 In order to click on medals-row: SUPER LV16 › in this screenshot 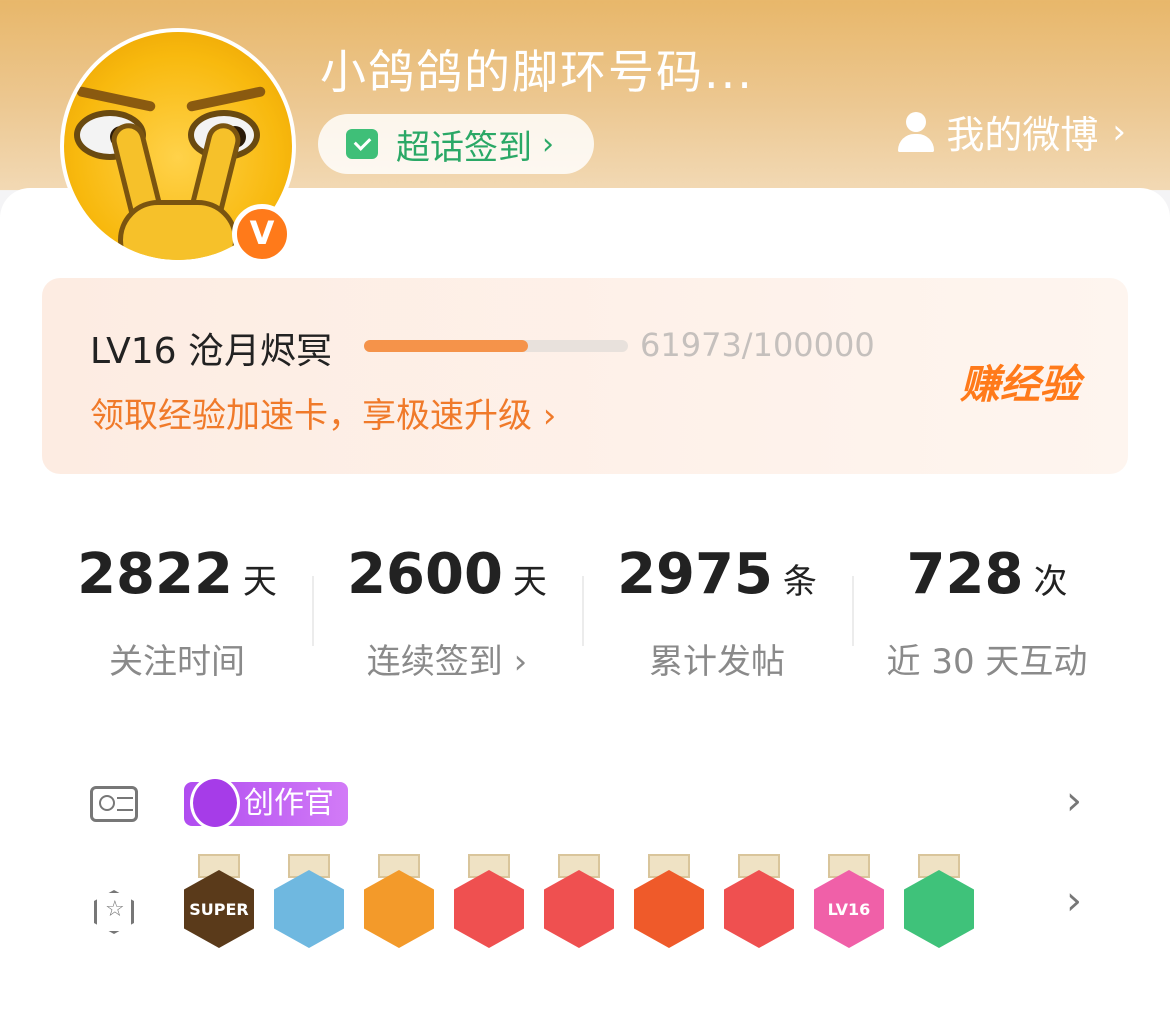, I will do `click(585, 902)`.